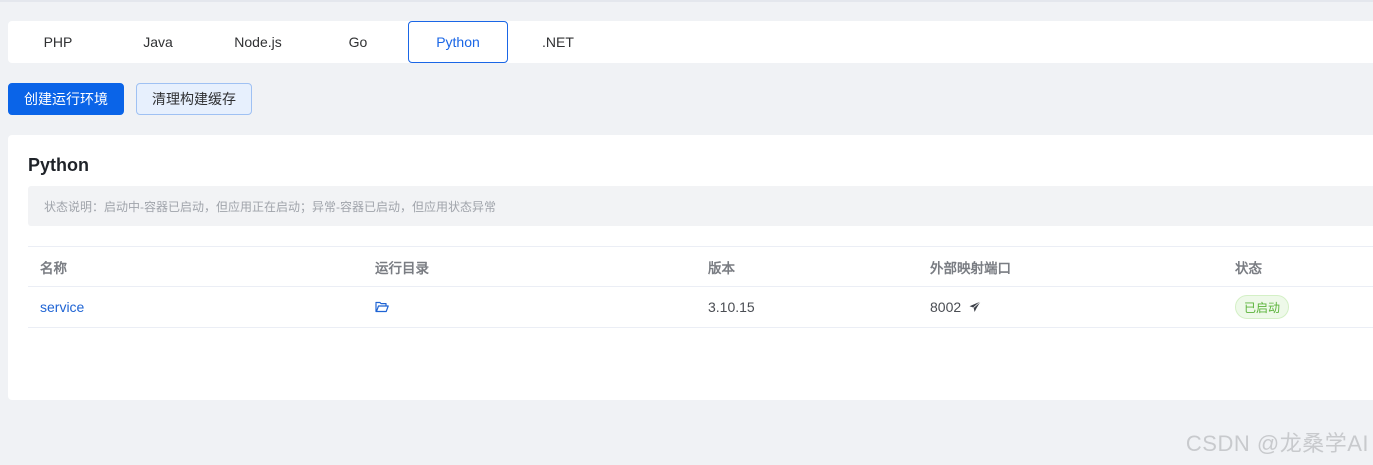 Image resolution: width=1373 pixels, height=465 pixels. What do you see at coordinates (700, 206) in the screenshot?
I see `status-notice: 状态说明：启动中-容器已启动，但应用正在启动；异常-容器已启动，但应用状态异常` at bounding box center [700, 206].